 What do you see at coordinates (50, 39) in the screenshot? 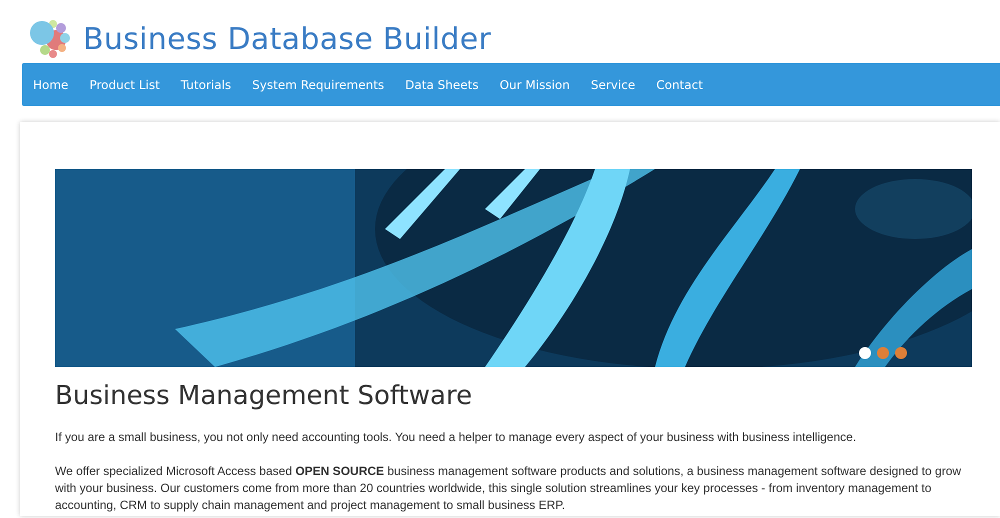
I see `logo-icon` at bounding box center [50, 39].